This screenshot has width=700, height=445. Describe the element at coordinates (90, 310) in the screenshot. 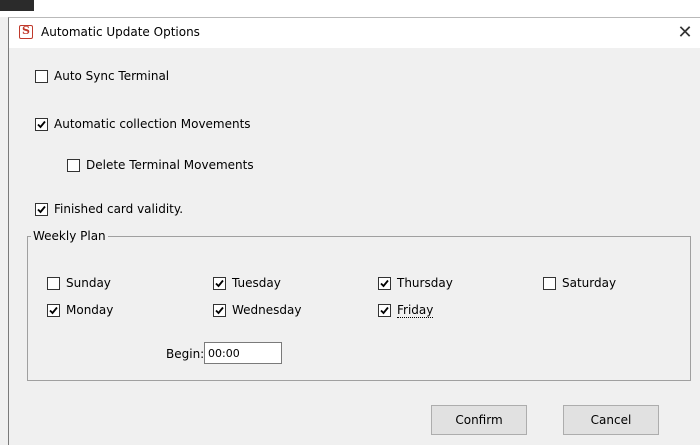

I see `day-label: Monday` at that location.